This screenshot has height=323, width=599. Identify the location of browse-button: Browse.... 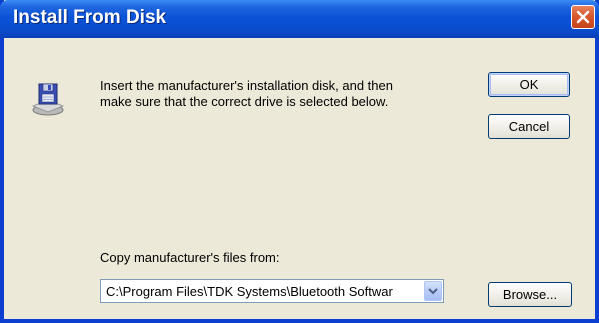
(530, 294).